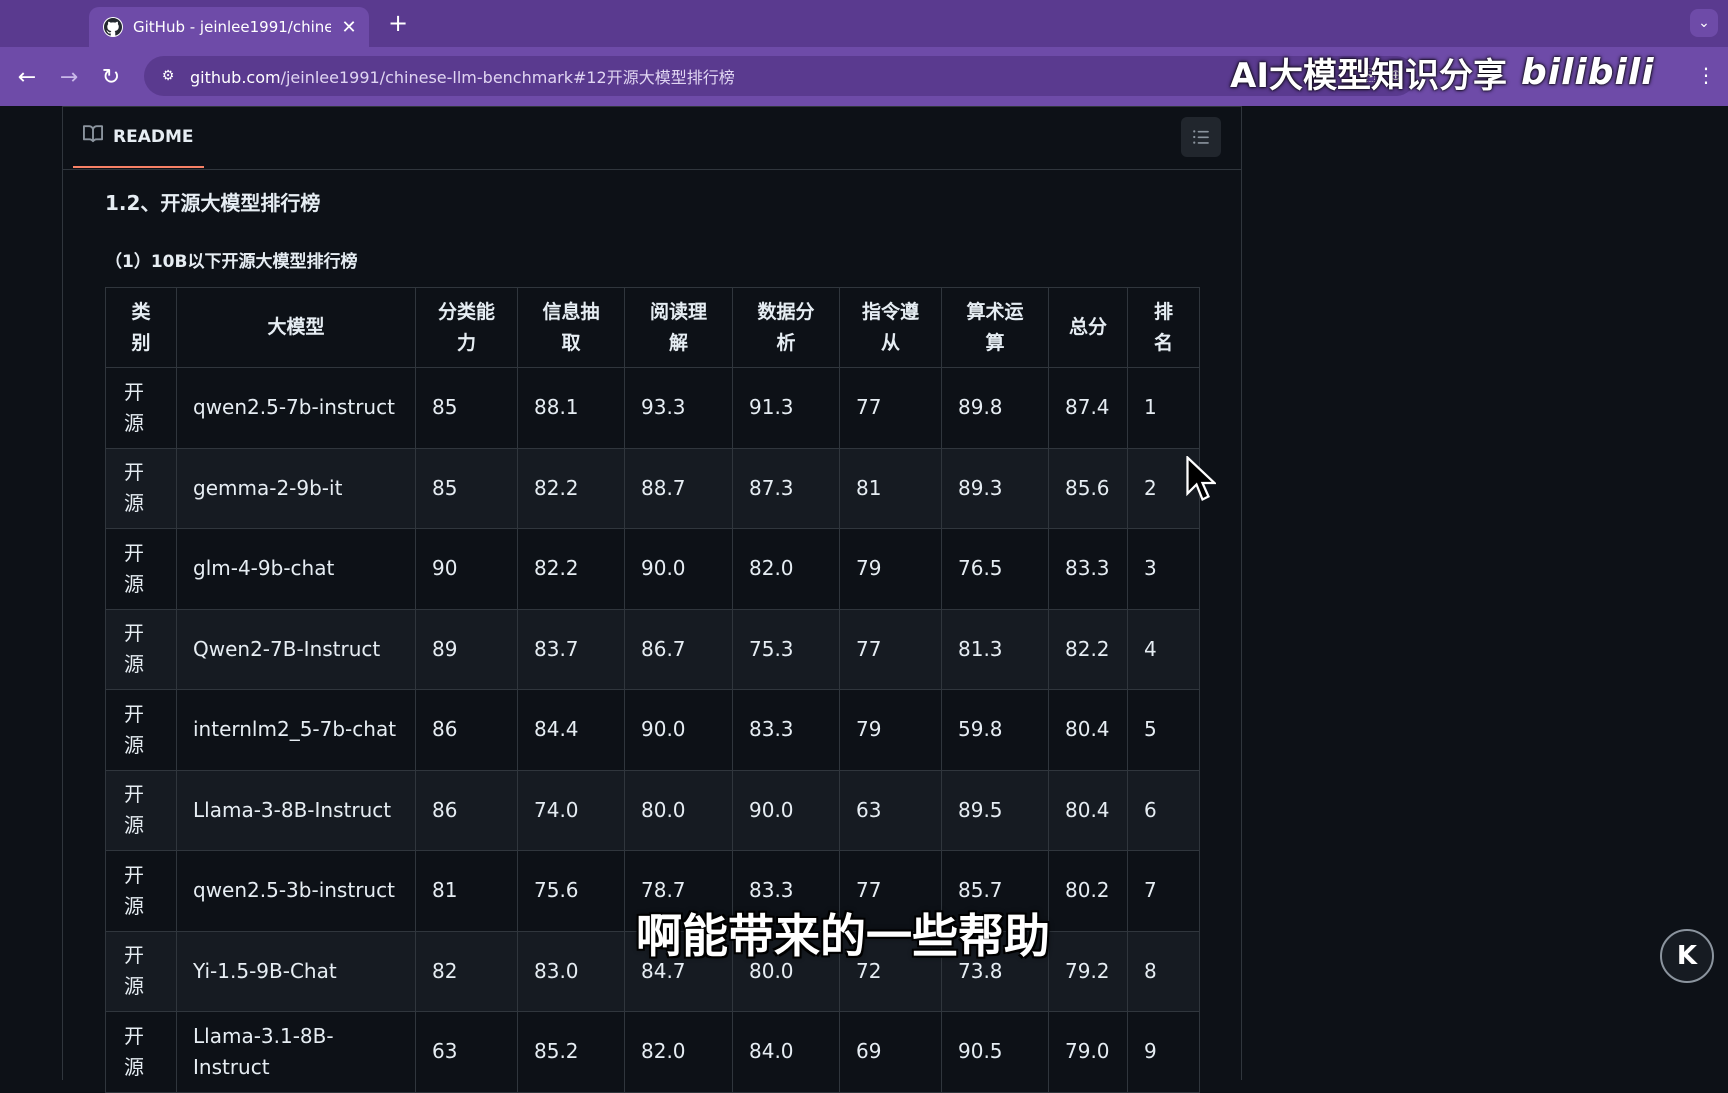 This screenshot has width=1728, height=1093. Describe the element at coordinates (995, 649) in the screenshot. I see `cell-arithmetic: 81.3` at that location.